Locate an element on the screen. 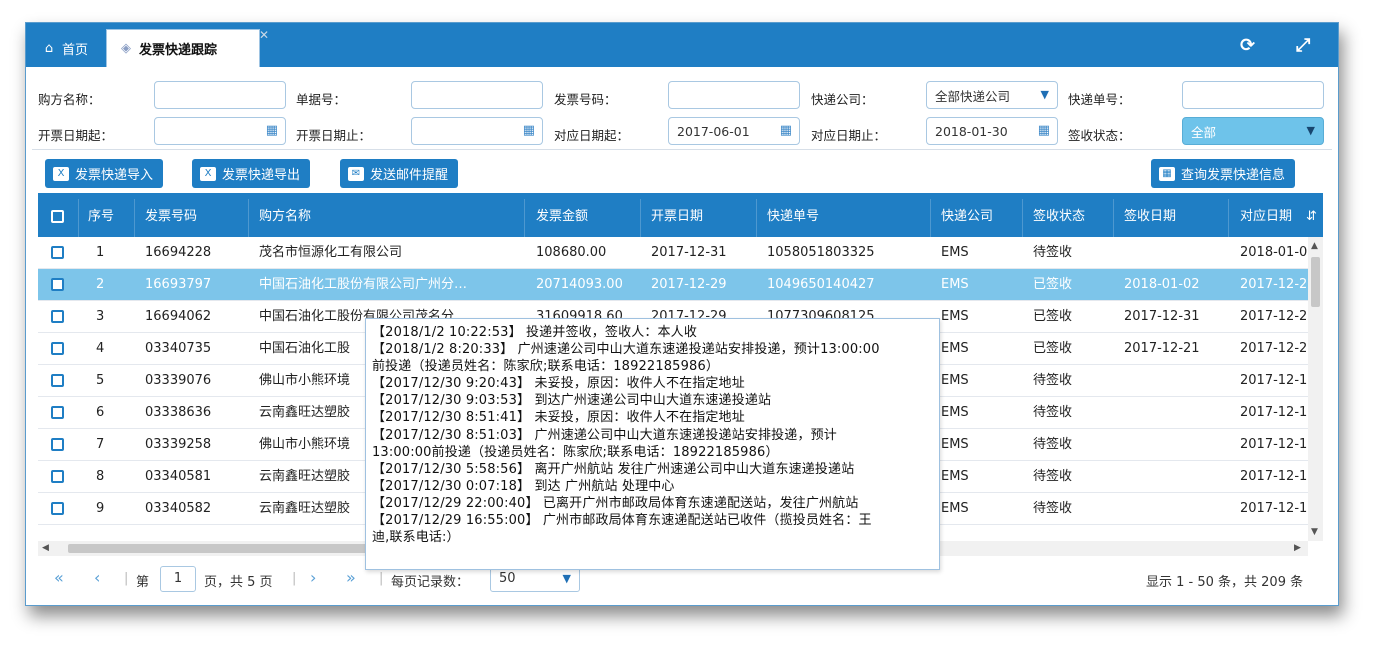 This screenshot has width=1396, height=663. export-button: X 发票快递导出 is located at coordinates (251, 173).